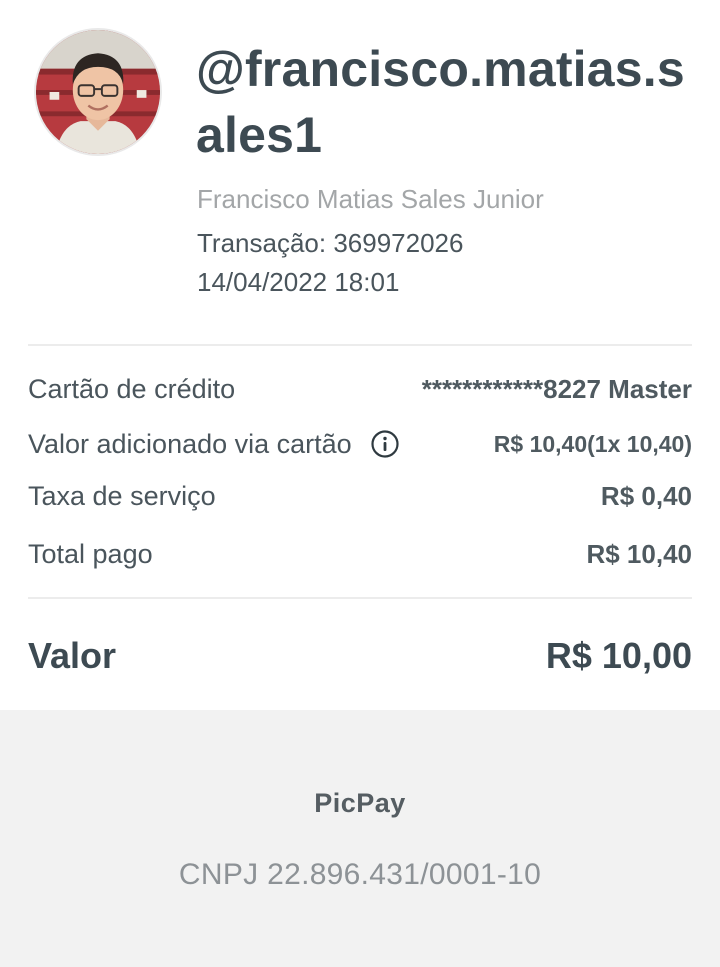 The height and width of the screenshot is (967, 720). I want to click on avatar, so click(98, 92).